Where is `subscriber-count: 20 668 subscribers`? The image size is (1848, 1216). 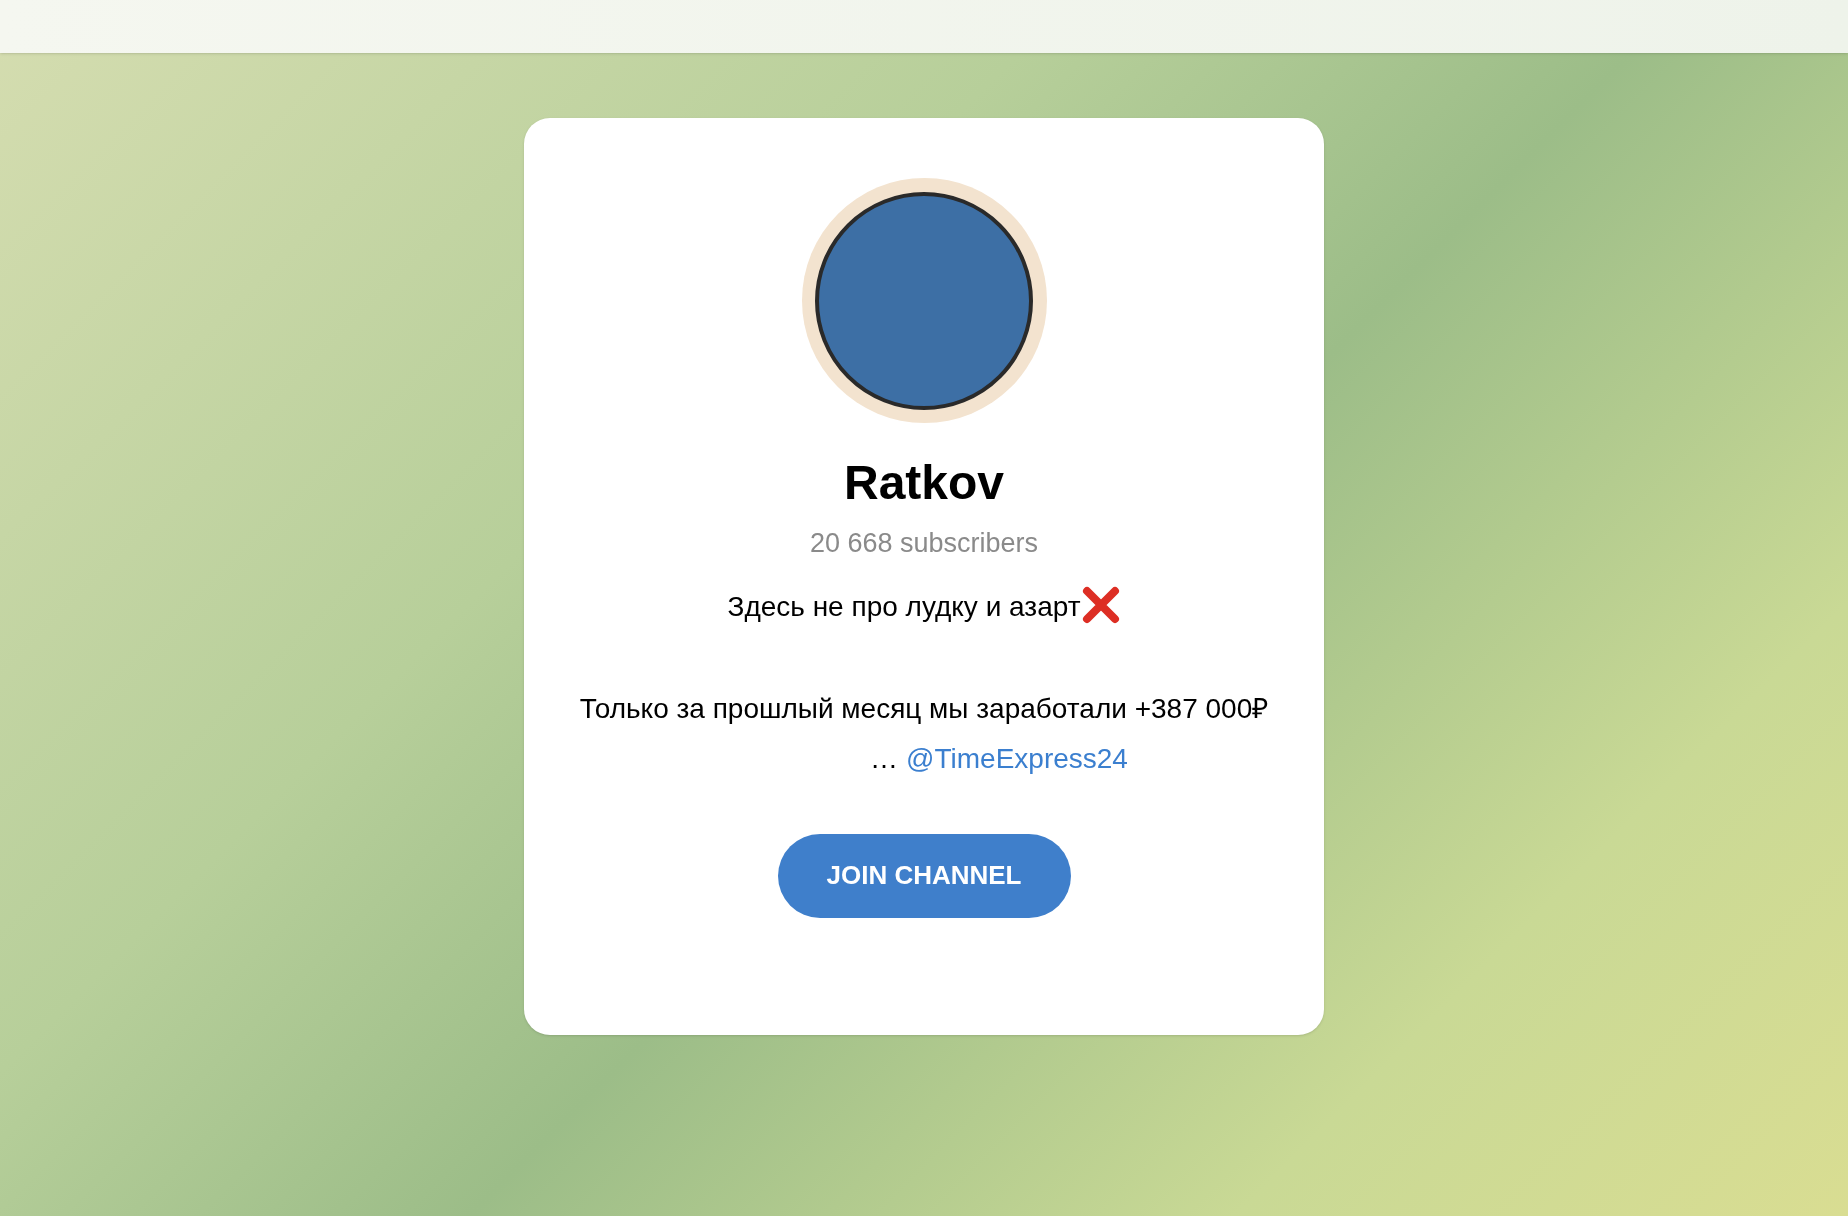 subscriber-count: 20 668 subscribers is located at coordinates (924, 543).